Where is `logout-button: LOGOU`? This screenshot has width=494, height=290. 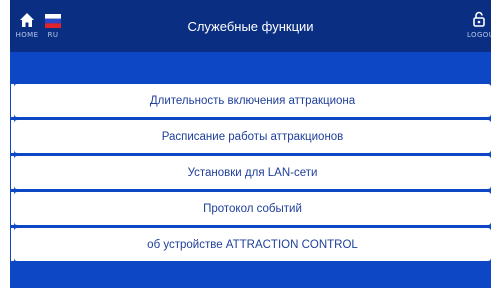 logout-button: LOGOU is located at coordinates (479, 26).